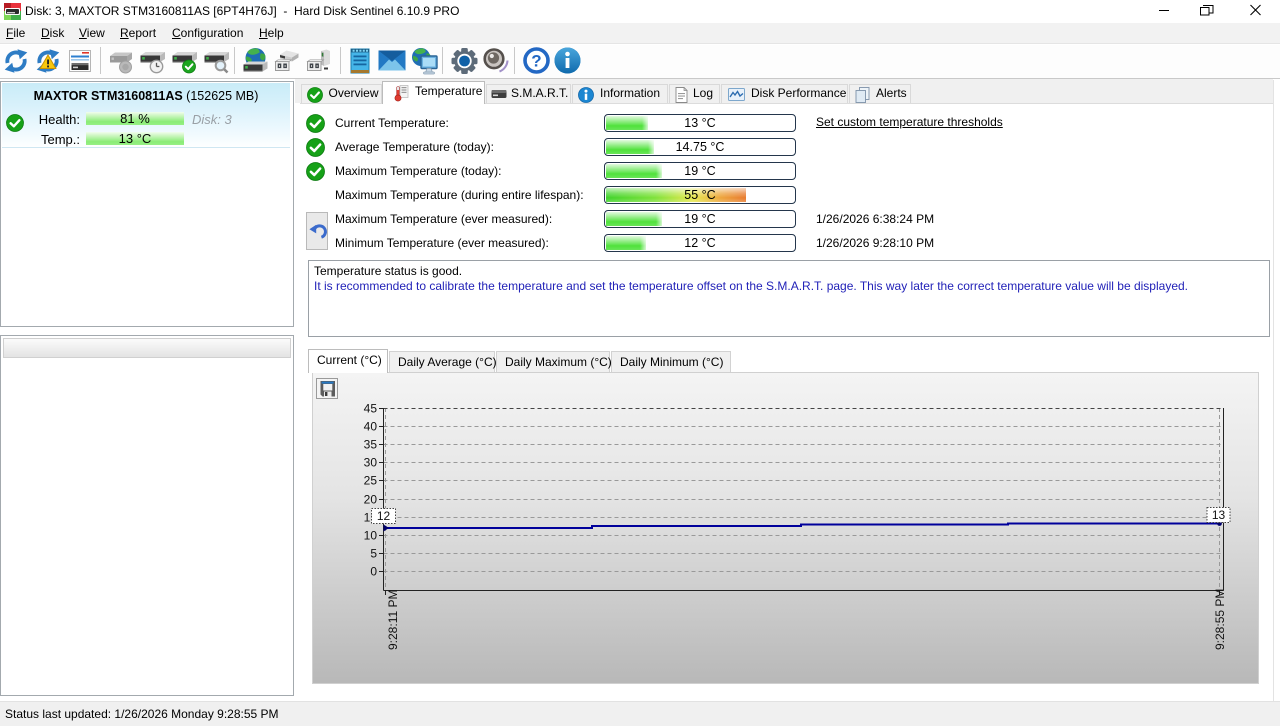 The width and height of the screenshot is (1280, 726). I want to click on svg-text: 35, so click(371, 445).